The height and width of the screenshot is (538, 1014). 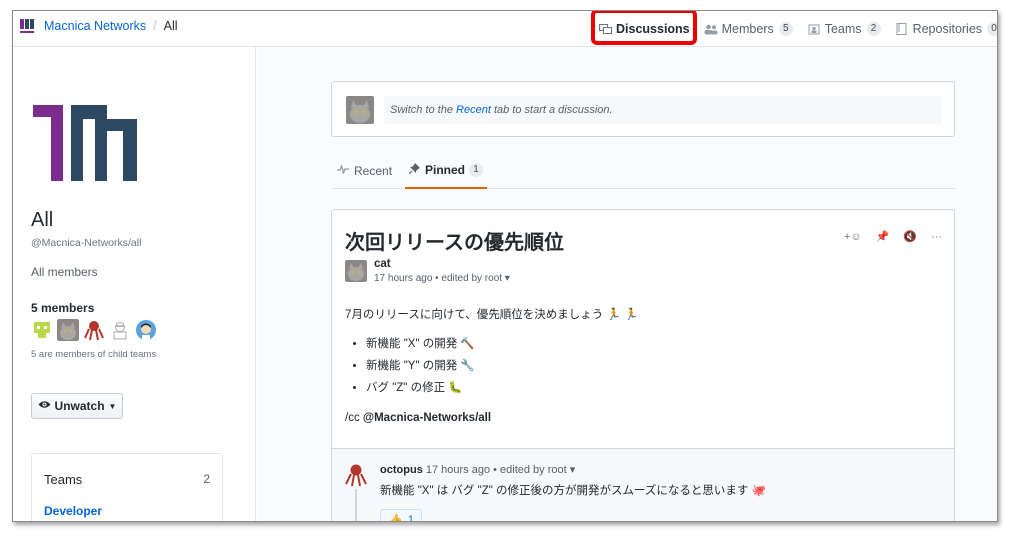 What do you see at coordinates (112, 406) in the screenshot?
I see `chevron-down-icon: ▼` at bounding box center [112, 406].